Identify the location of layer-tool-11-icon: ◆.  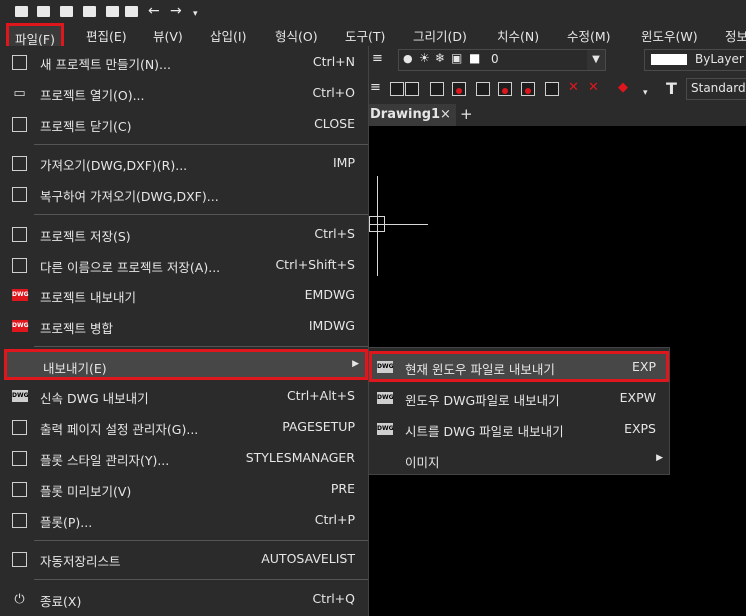
(623, 87).